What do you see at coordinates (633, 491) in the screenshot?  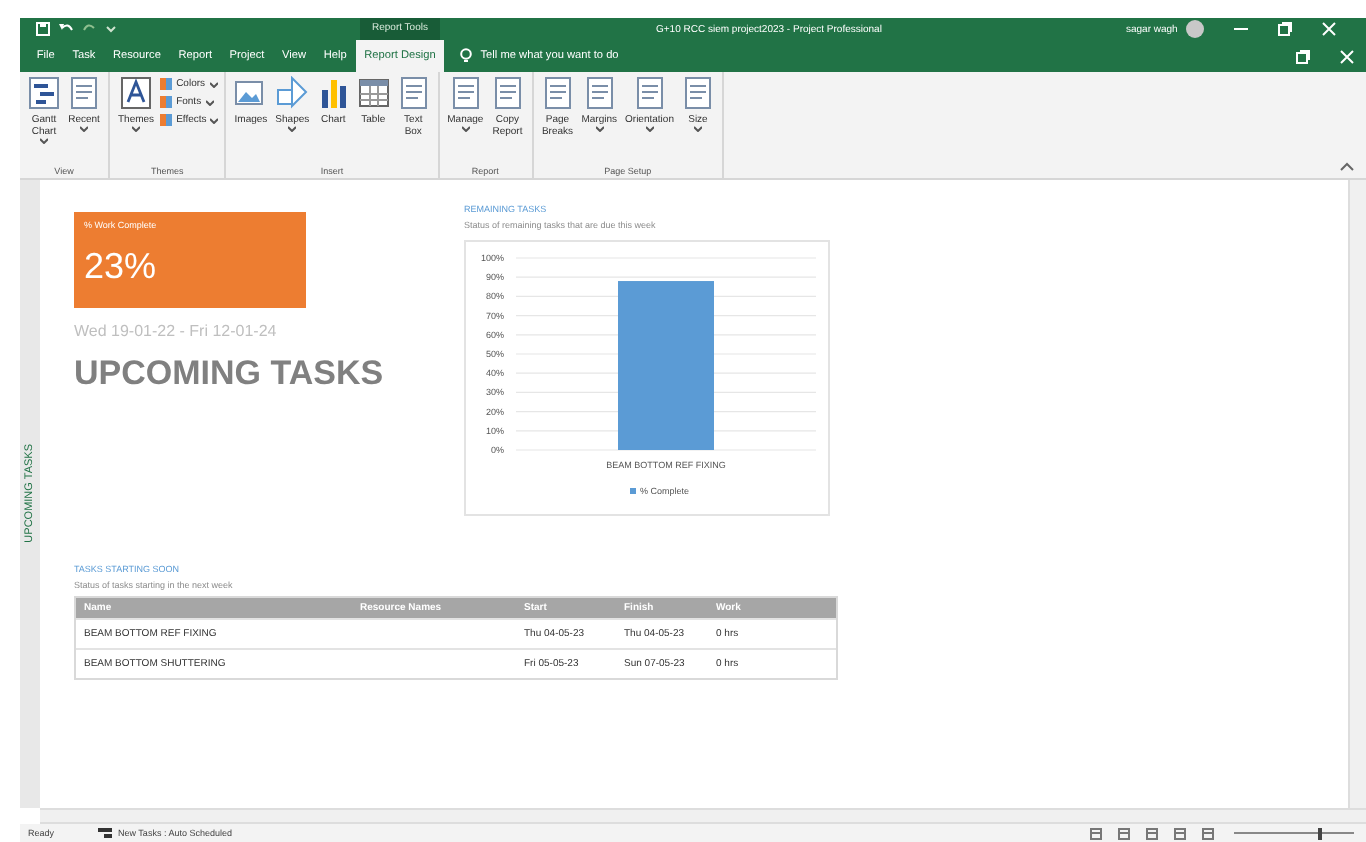 I see `legend-swatch` at bounding box center [633, 491].